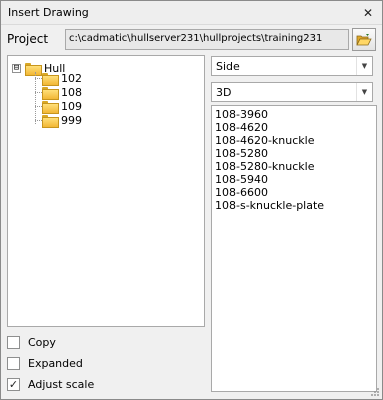  Describe the element at coordinates (71, 120) in the screenshot. I see `tree-node-label: 999` at that location.